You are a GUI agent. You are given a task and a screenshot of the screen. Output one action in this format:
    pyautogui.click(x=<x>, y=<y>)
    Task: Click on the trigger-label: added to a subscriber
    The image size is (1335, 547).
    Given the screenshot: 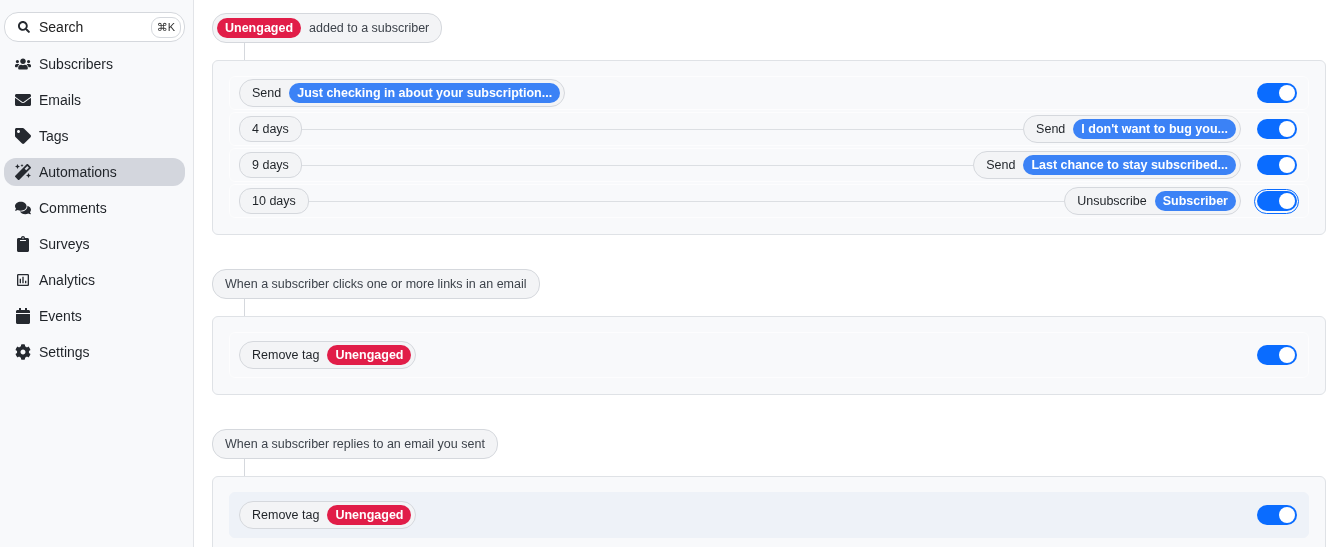 What is the action you would take?
    pyautogui.click(x=369, y=28)
    